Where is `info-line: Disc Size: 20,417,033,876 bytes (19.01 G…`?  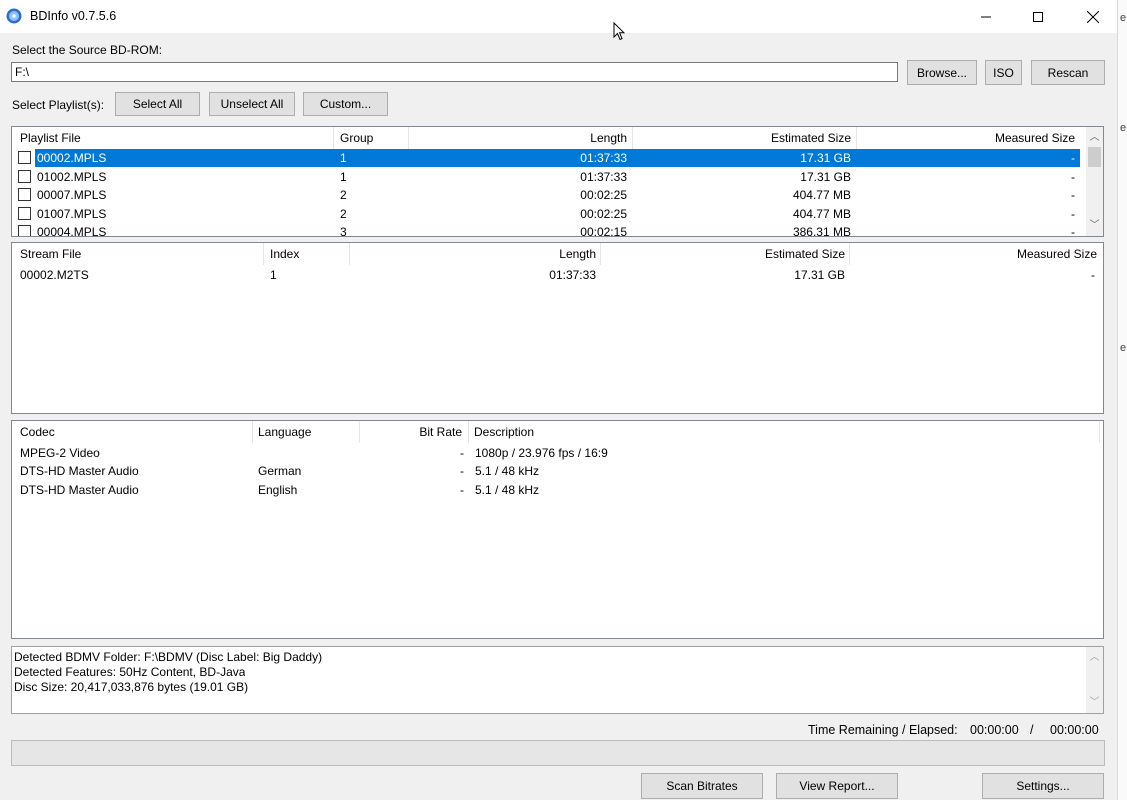 info-line: Disc Size: 20,417,033,876 bytes (19.01 G… is located at coordinates (131, 687).